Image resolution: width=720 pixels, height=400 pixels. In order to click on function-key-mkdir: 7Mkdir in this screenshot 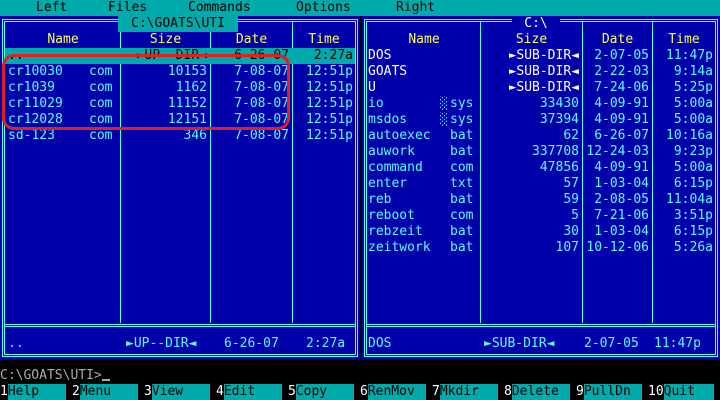, I will do `click(465, 392)`.